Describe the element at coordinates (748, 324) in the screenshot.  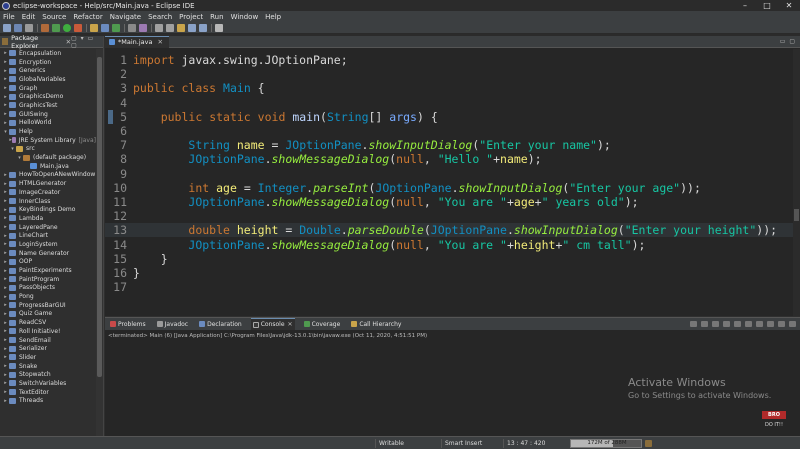
I see `pin-console-icon` at that location.